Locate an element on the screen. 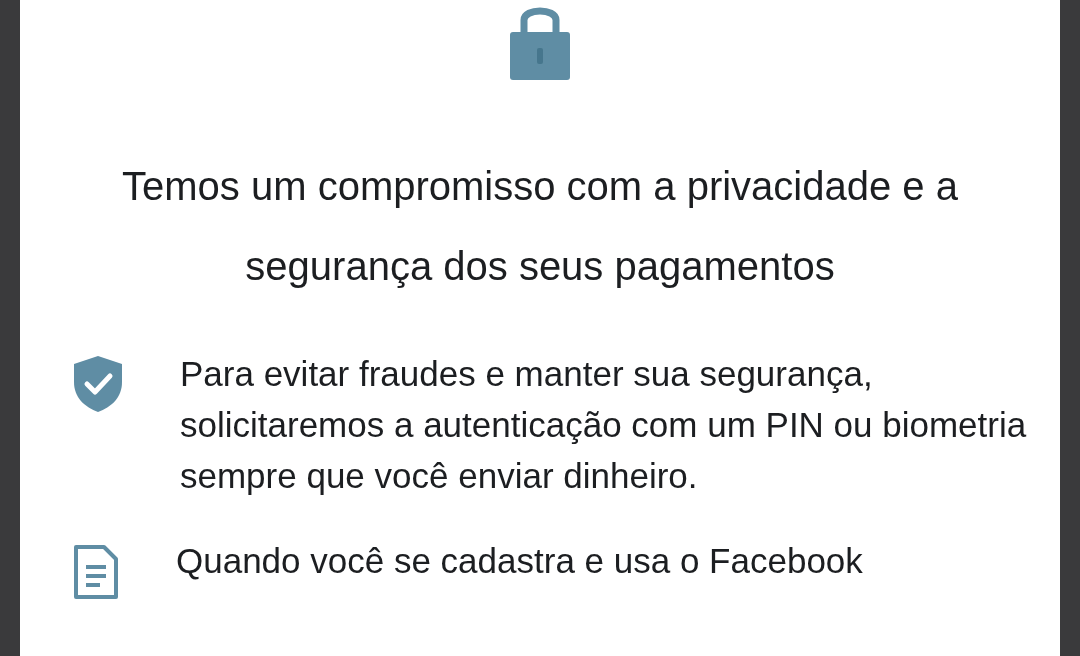 Image resolution: width=1080 pixels, height=656 pixels. shield-check-icon is located at coordinates (98, 384).